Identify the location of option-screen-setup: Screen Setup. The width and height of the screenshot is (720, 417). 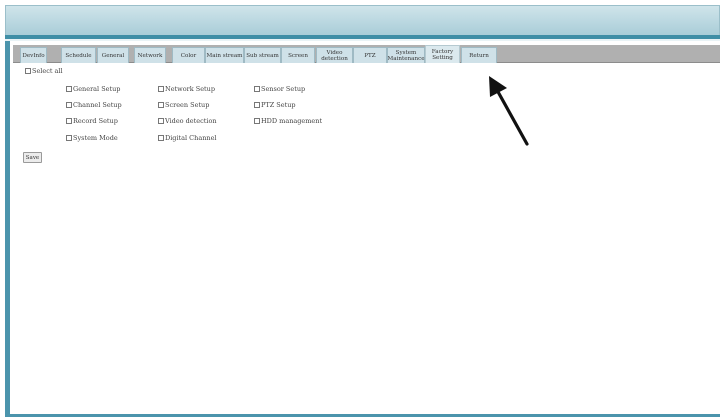
(183, 105).